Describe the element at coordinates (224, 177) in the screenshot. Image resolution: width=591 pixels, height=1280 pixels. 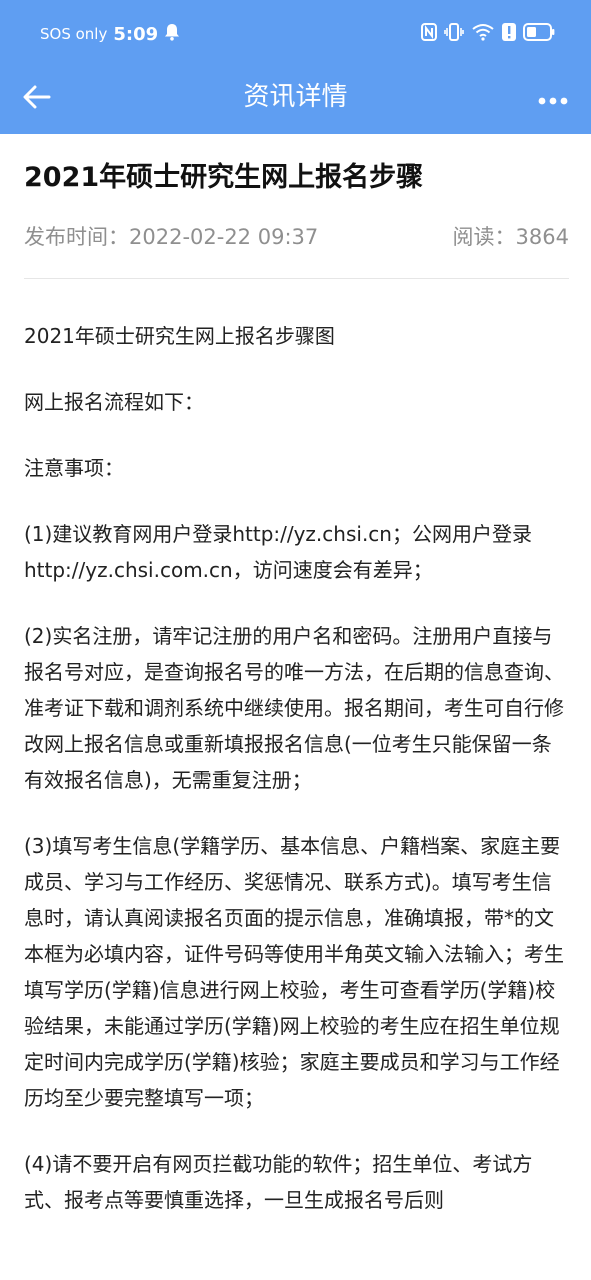
I see `article-title: 2021年硕士研究生网上报名步骤` at that location.